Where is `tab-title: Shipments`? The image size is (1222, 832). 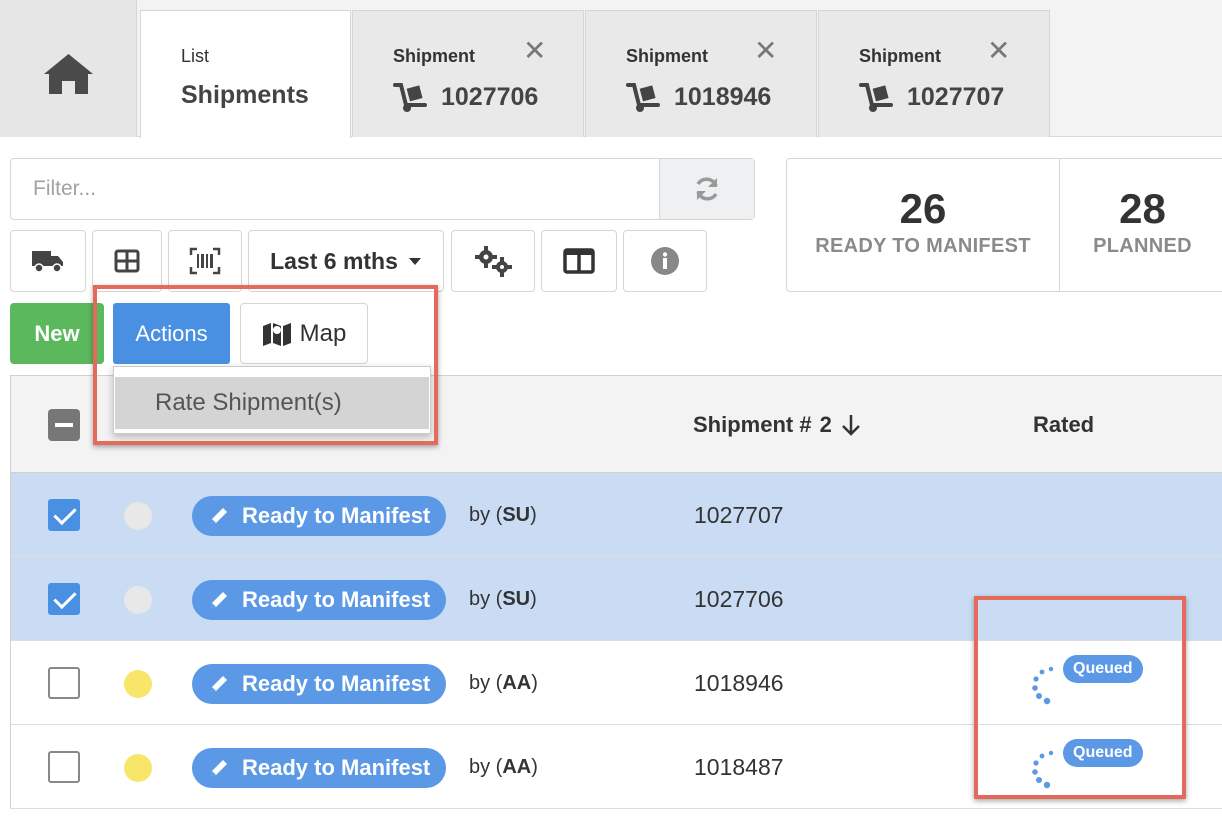
tab-title: Shipments is located at coordinates (245, 95).